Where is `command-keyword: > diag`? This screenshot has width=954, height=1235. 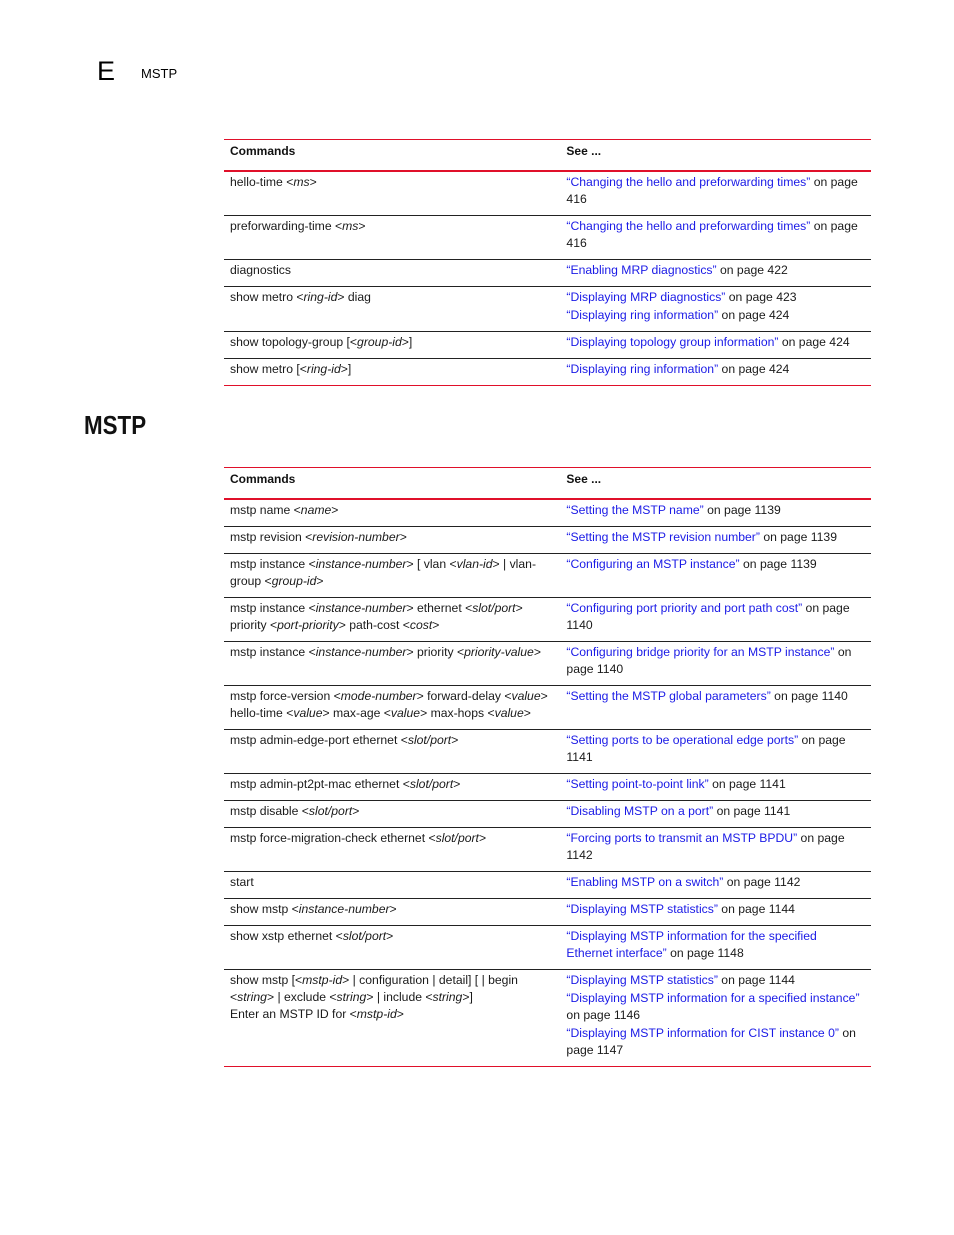
command-keyword: > diag is located at coordinates (354, 297).